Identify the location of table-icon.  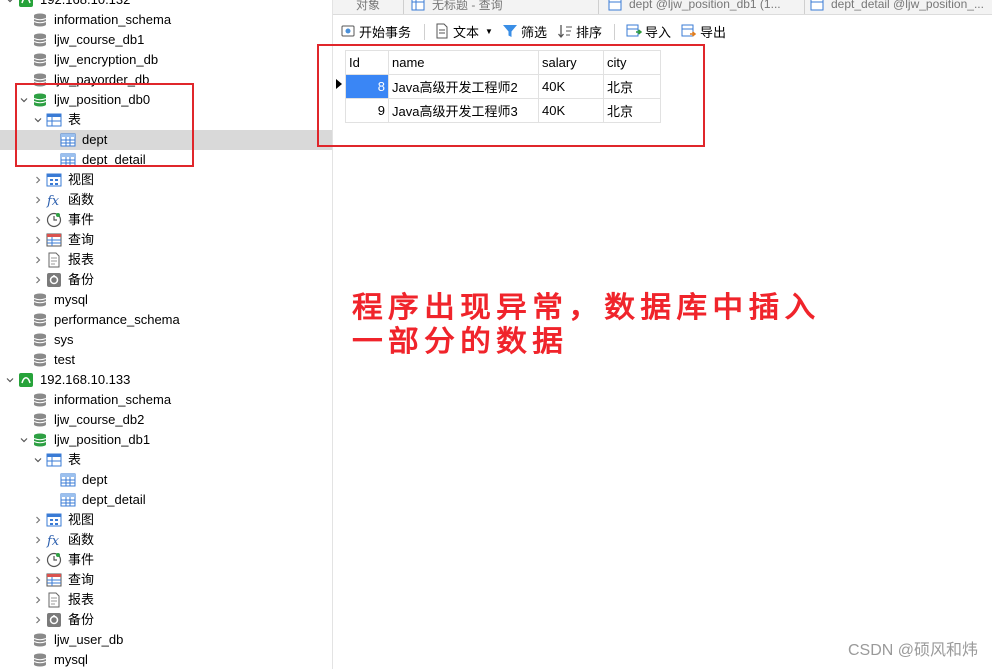
(615, 6).